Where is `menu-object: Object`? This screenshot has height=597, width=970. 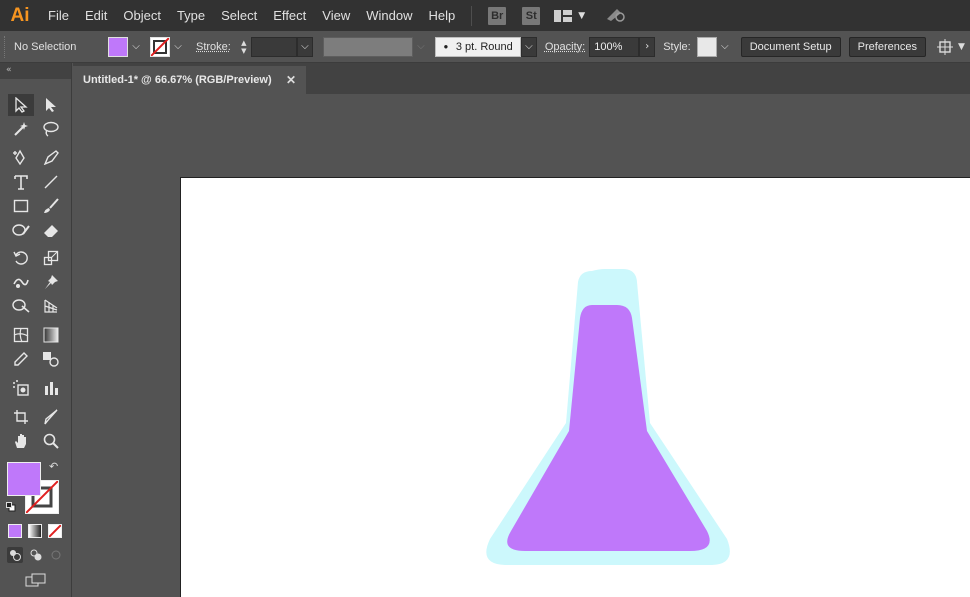 menu-object: Object is located at coordinates (142, 15).